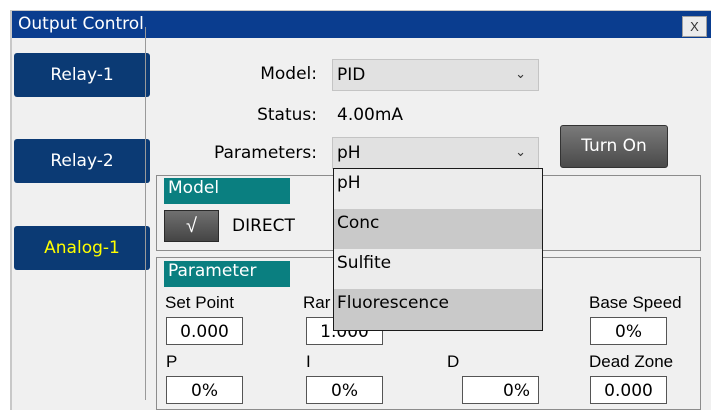  Describe the element at coordinates (361, 24) in the screenshot. I see `title-bar: Output Control X` at that location.